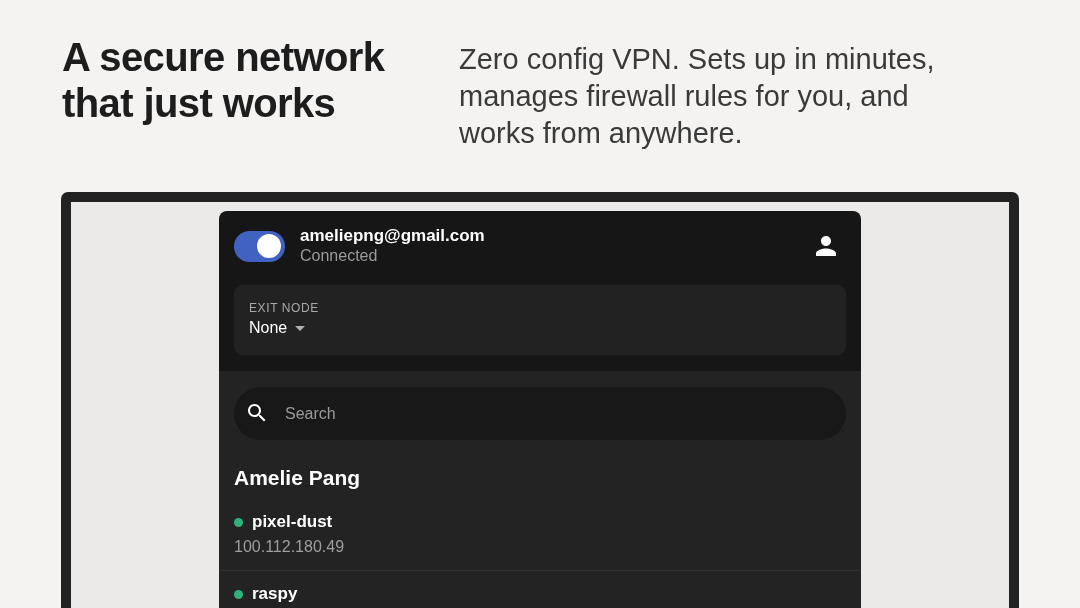 This screenshot has height=608, width=1080. Describe the element at coordinates (540, 413) in the screenshot. I see `search-field: Search` at that location.